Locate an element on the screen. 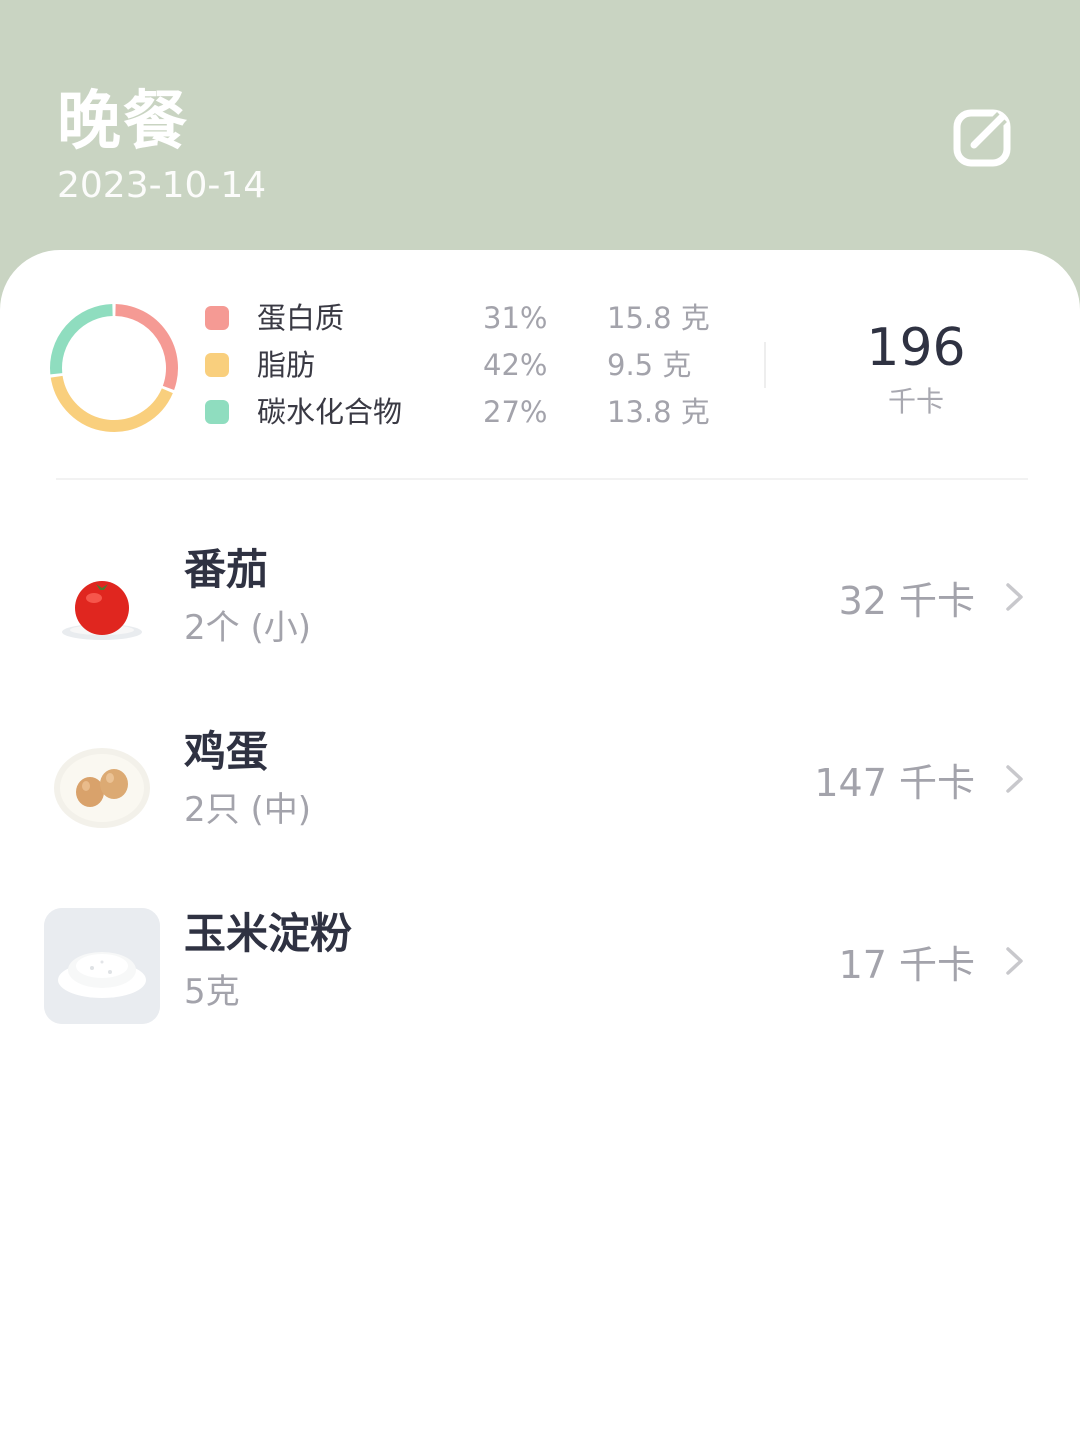 Image resolution: width=1080 pixels, height=1439 pixels. legend-row-fat: 脂肪 42% 9.5 克 is located at coordinates (465, 365).